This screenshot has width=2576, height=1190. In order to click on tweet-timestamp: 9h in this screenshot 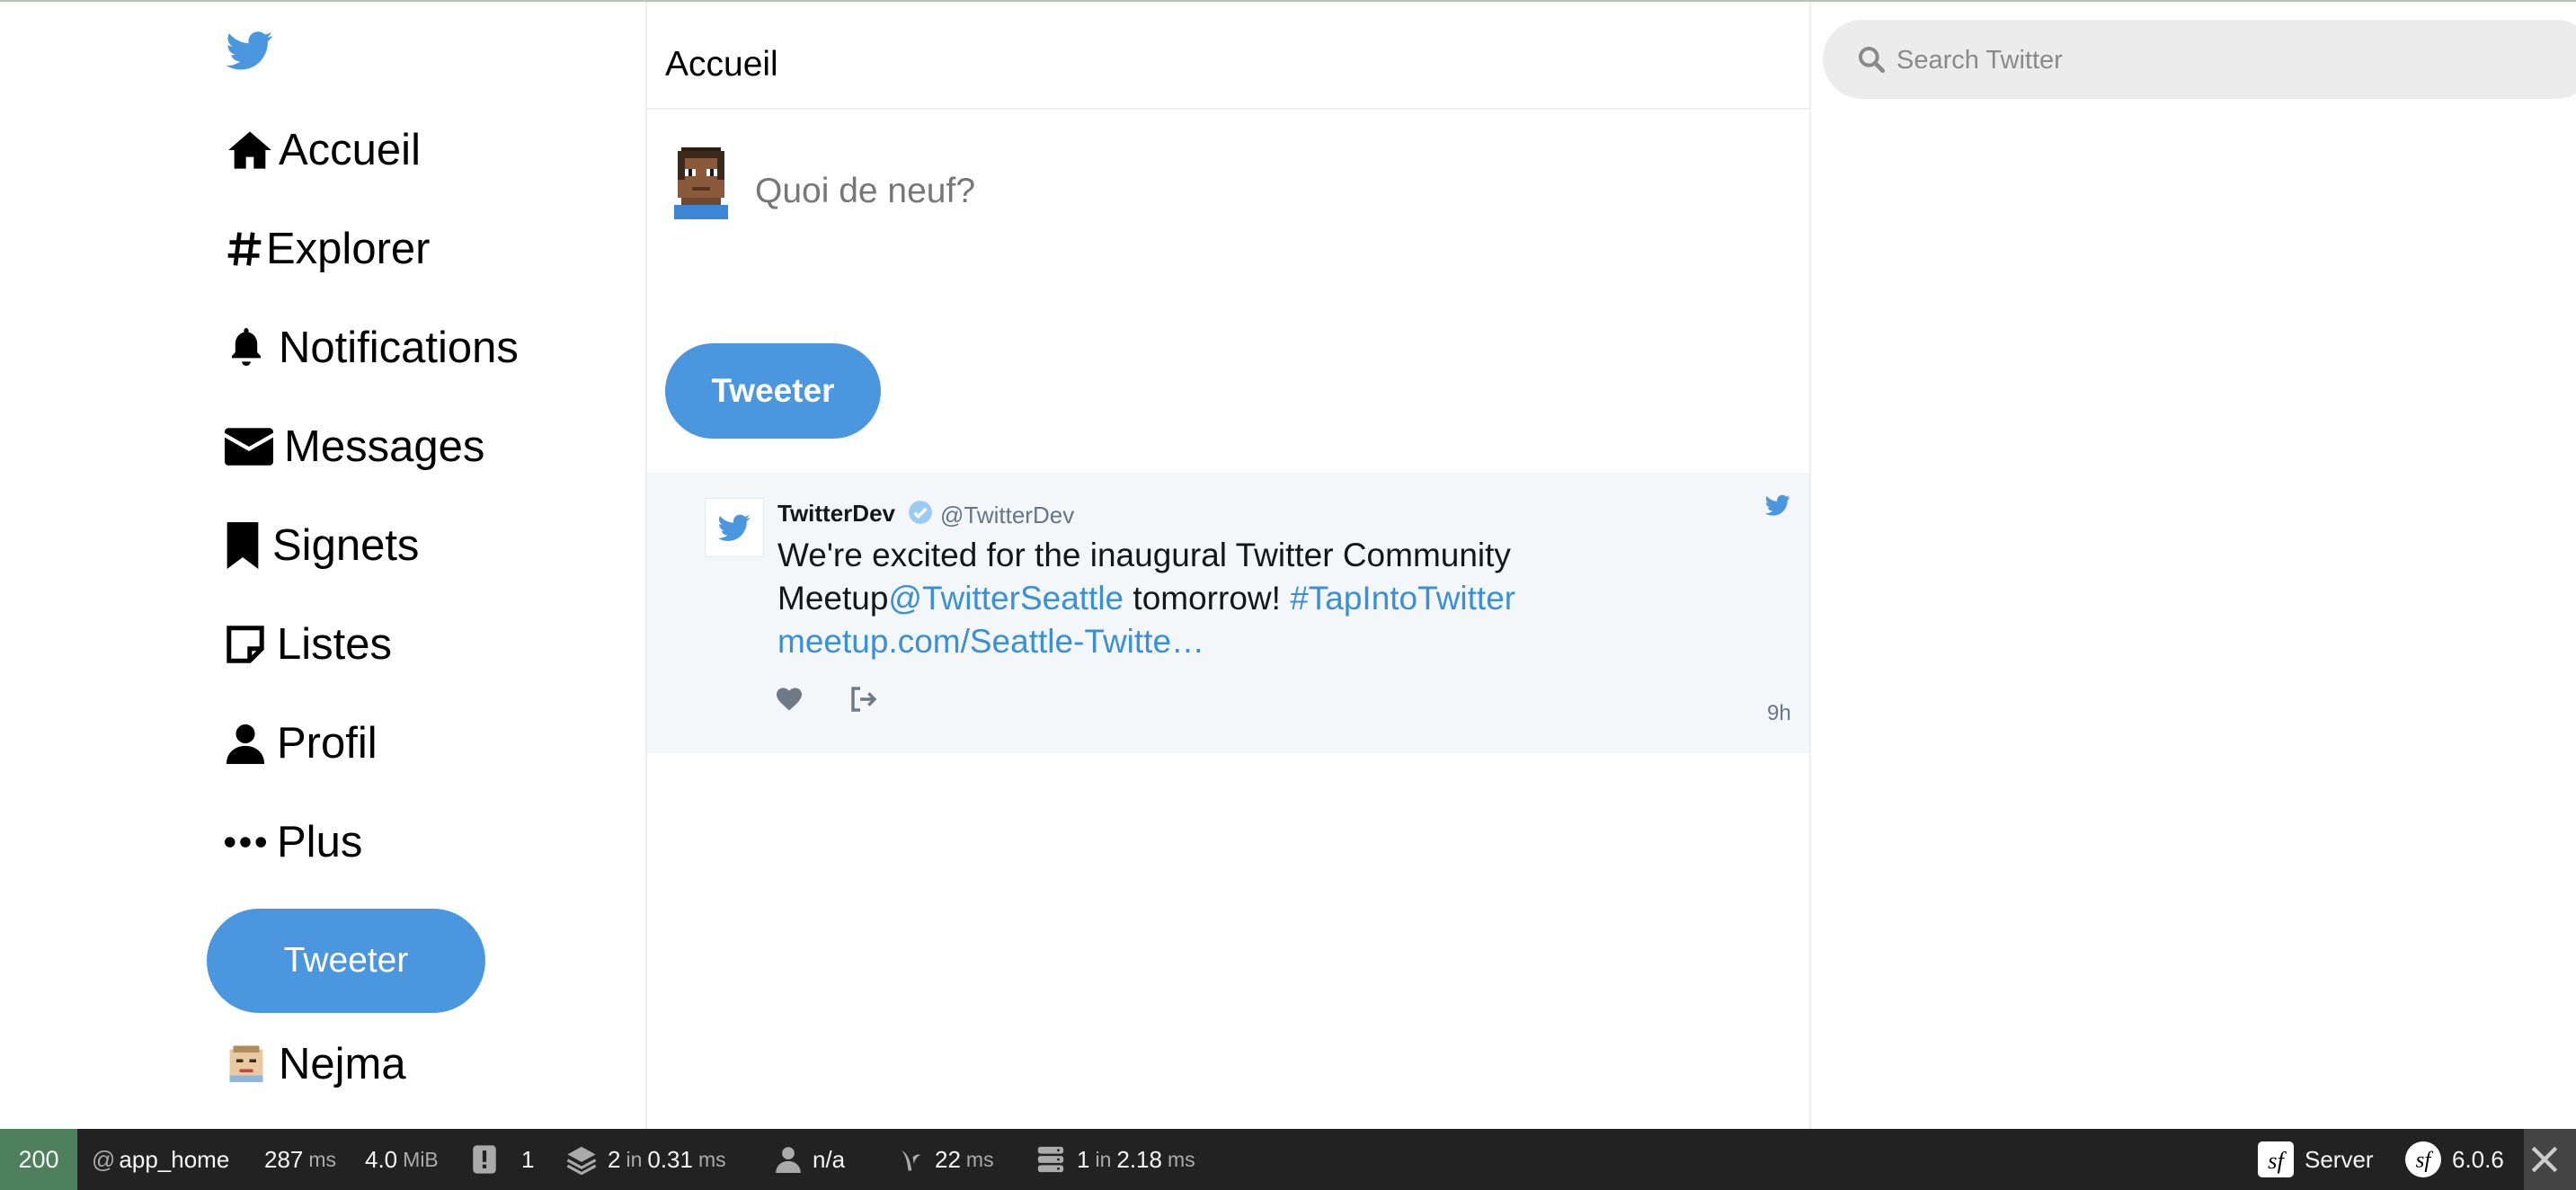, I will do `click(1779, 714)`.